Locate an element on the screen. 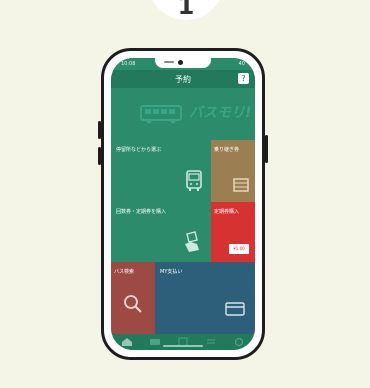 Image resolution: width=370 pixels, height=388 pixels. tab-bar is located at coordinates (183, 342).